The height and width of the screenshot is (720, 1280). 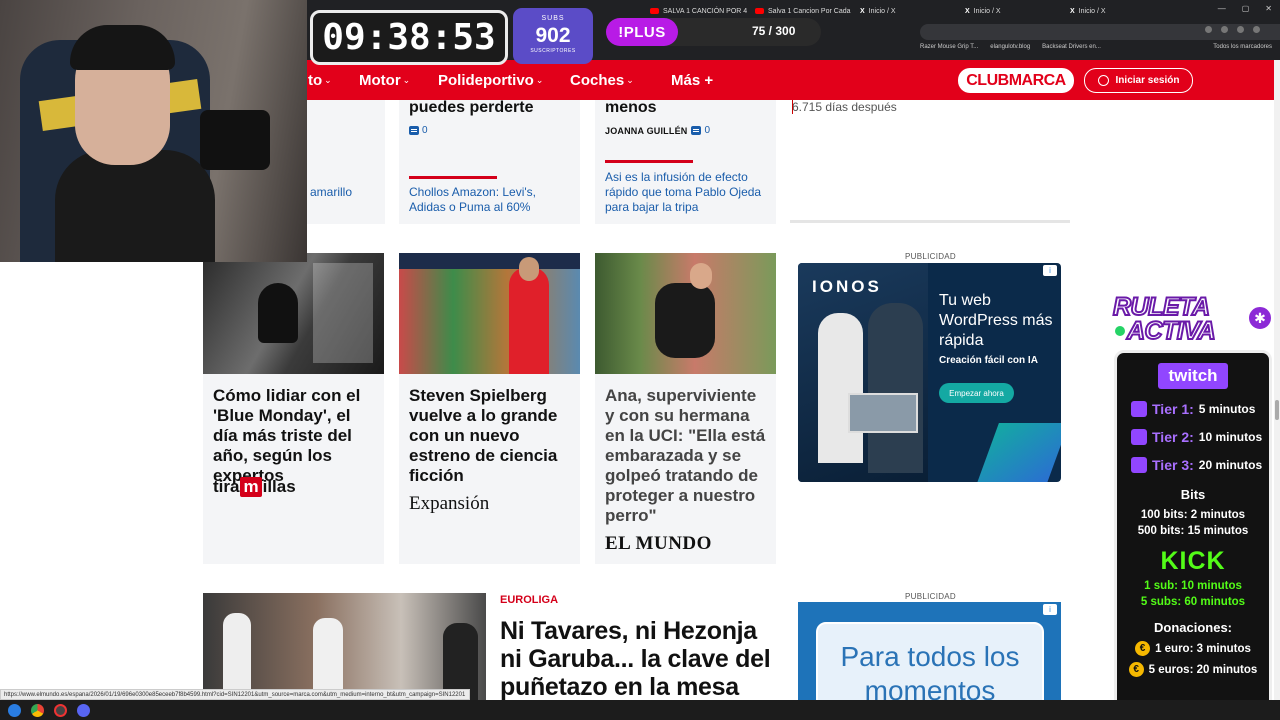 I want to click on related-link: amarillo, so click(x=331, y=192).